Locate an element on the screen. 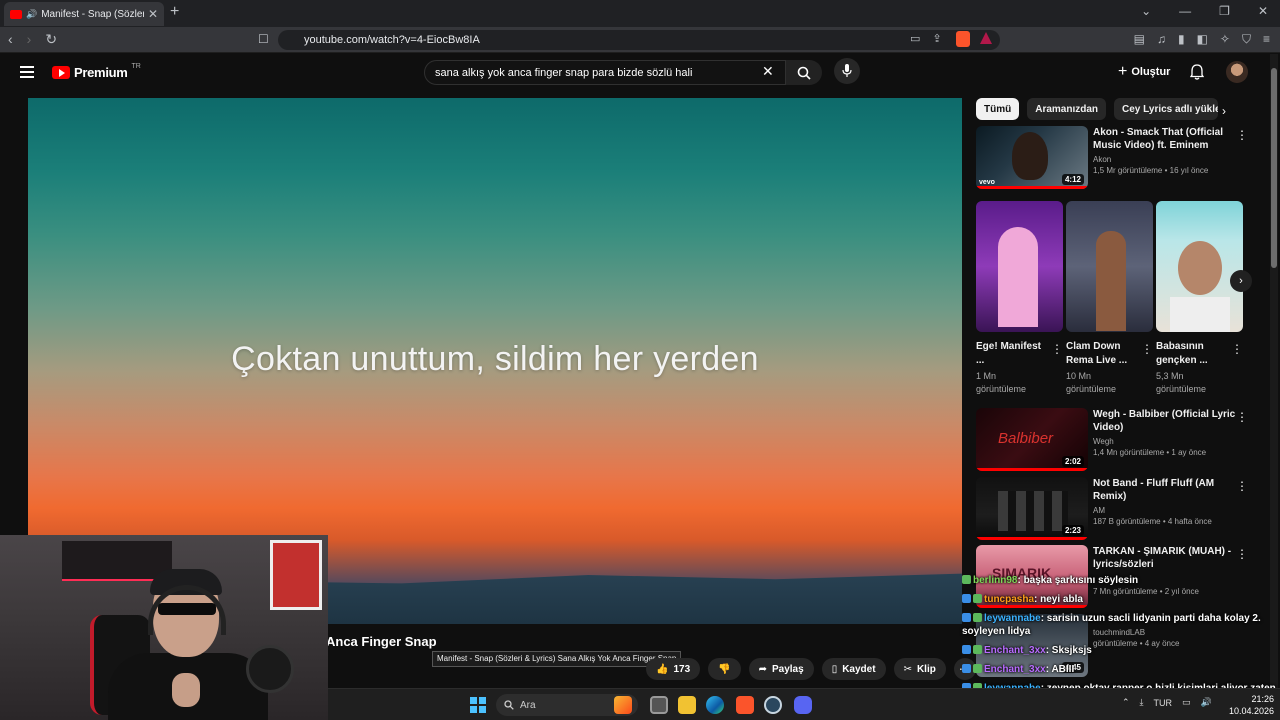 The image size is (1280, 720). wallet-icon: ◧ is located at coordinates (1202, 39).